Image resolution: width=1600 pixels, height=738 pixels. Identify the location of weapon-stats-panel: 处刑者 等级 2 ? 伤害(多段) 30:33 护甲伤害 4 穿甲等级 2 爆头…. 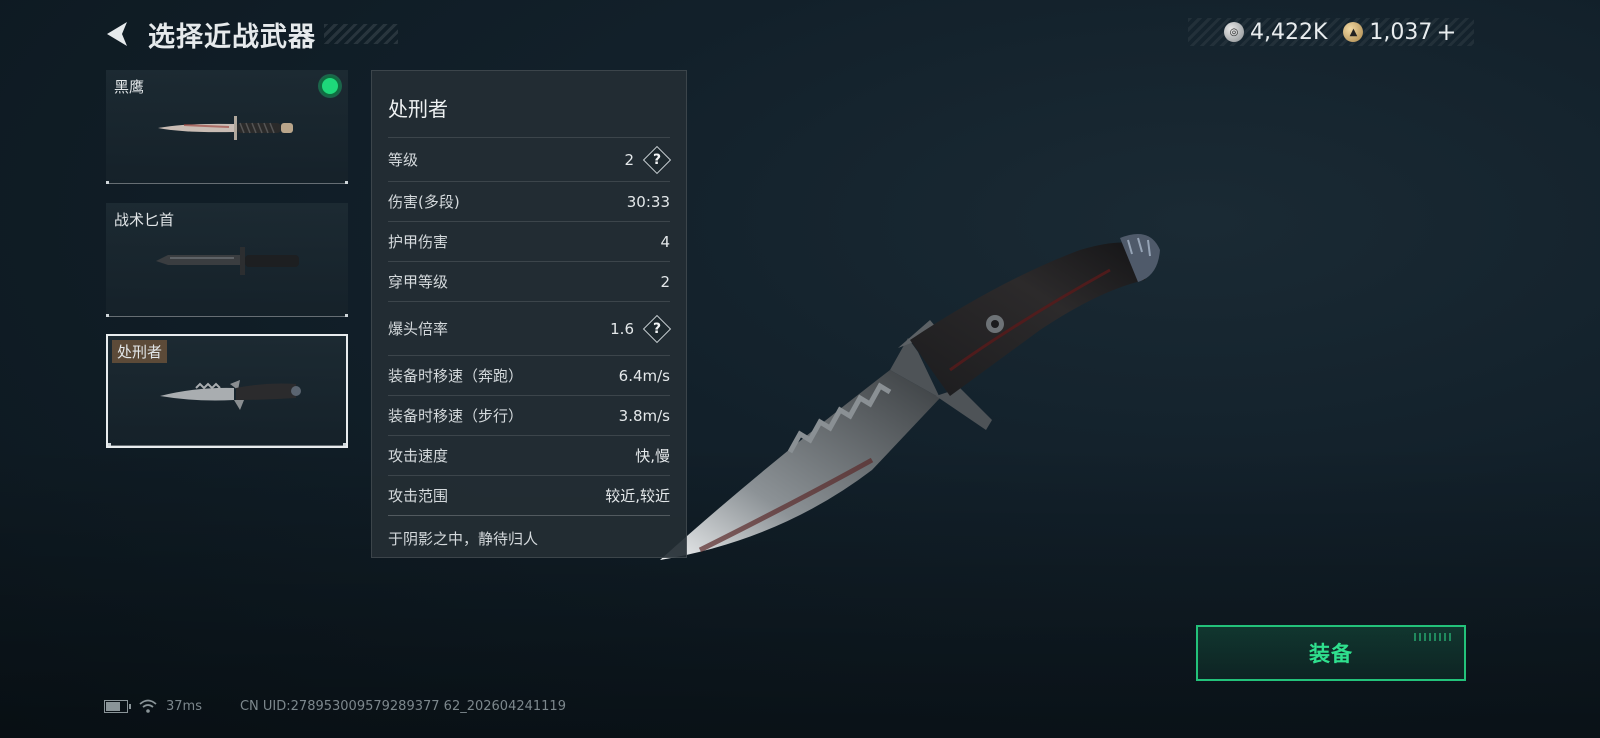
(529, 314).